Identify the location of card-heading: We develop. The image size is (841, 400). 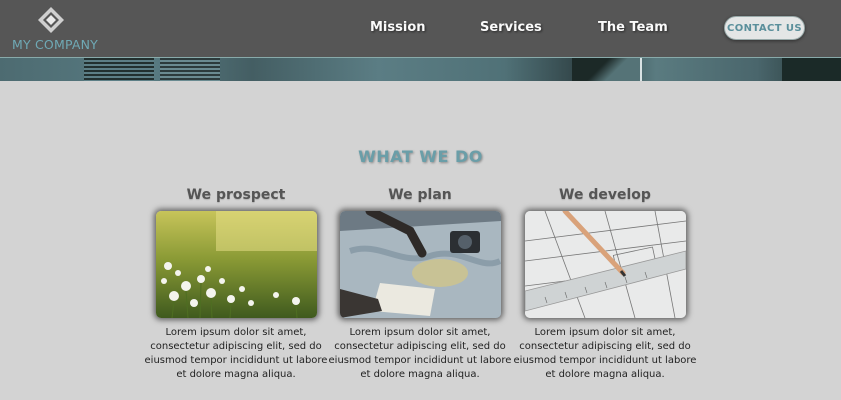
(605, 195).